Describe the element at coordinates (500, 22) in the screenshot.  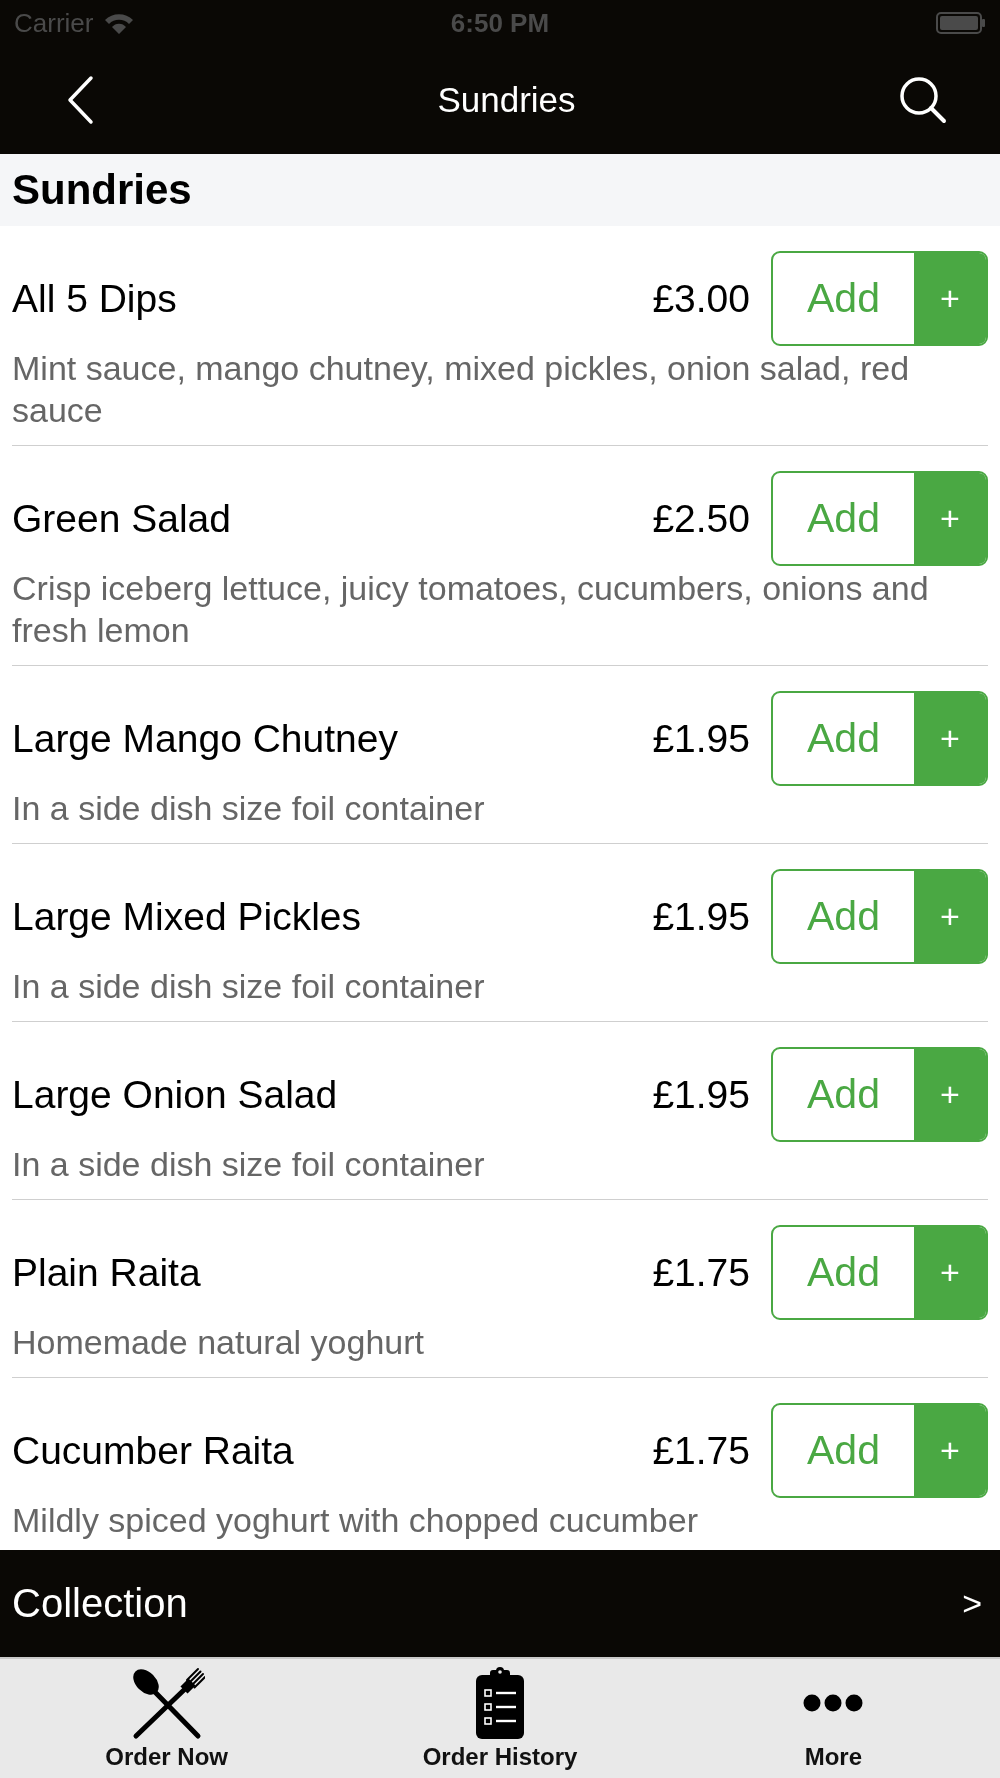
I see `status-time: 6:50 PM` at that location.